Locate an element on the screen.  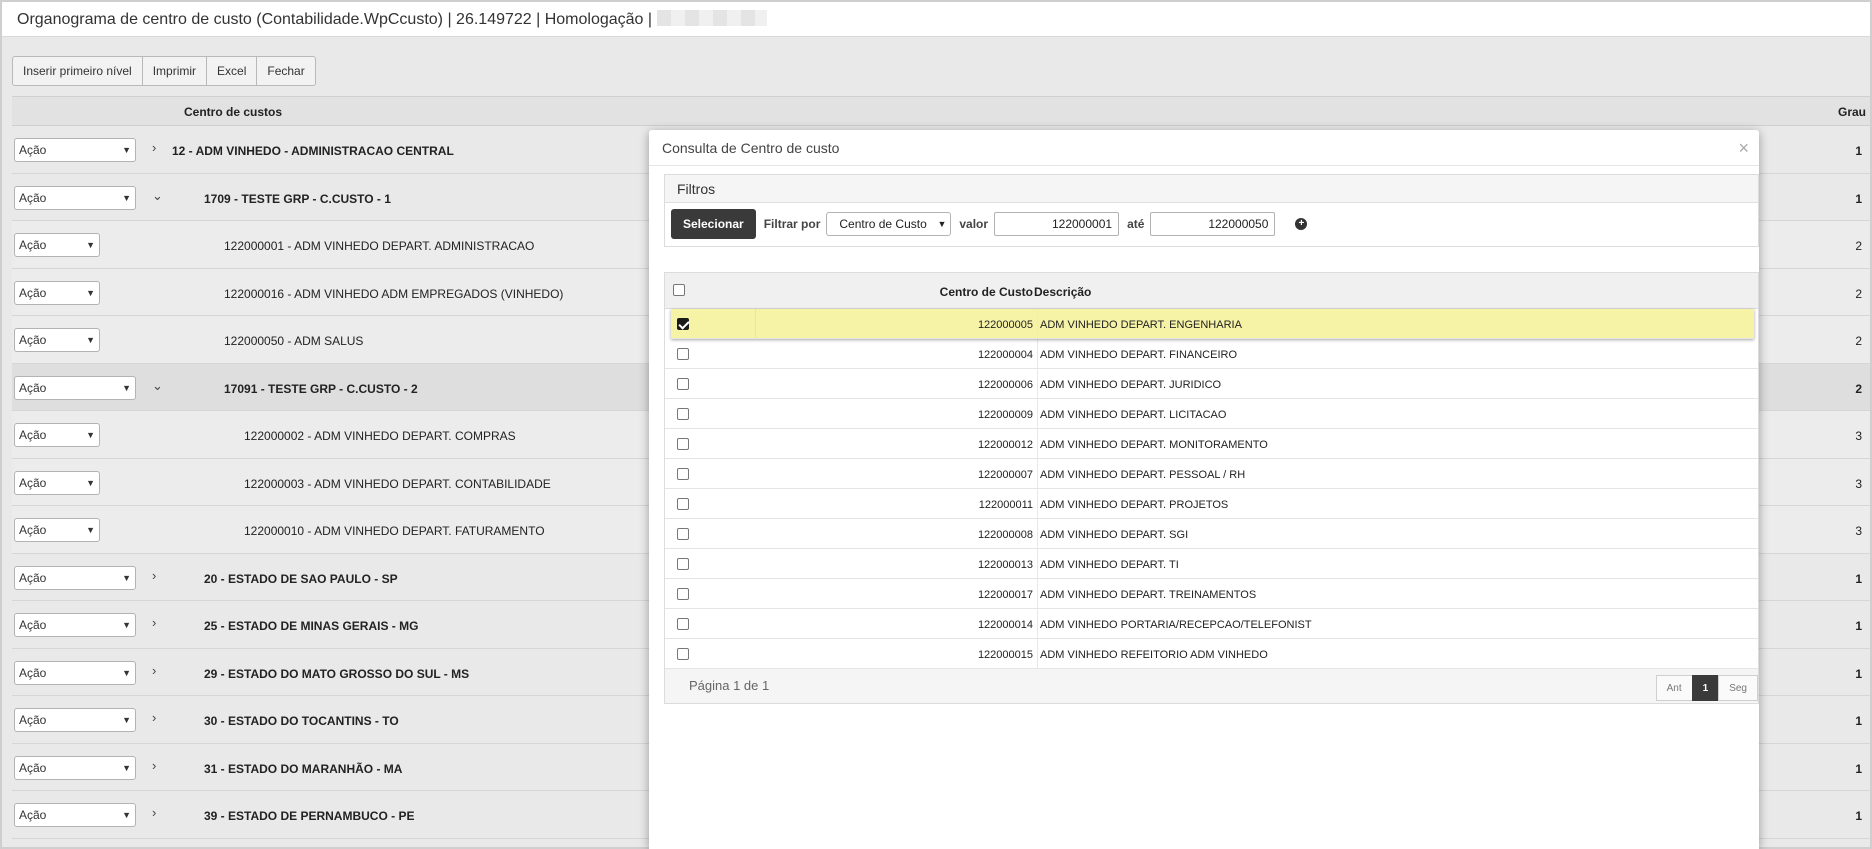
result-row: 122000008 ADM VINHEDO DEPART. SGI is located at coordinates (1211, 534).